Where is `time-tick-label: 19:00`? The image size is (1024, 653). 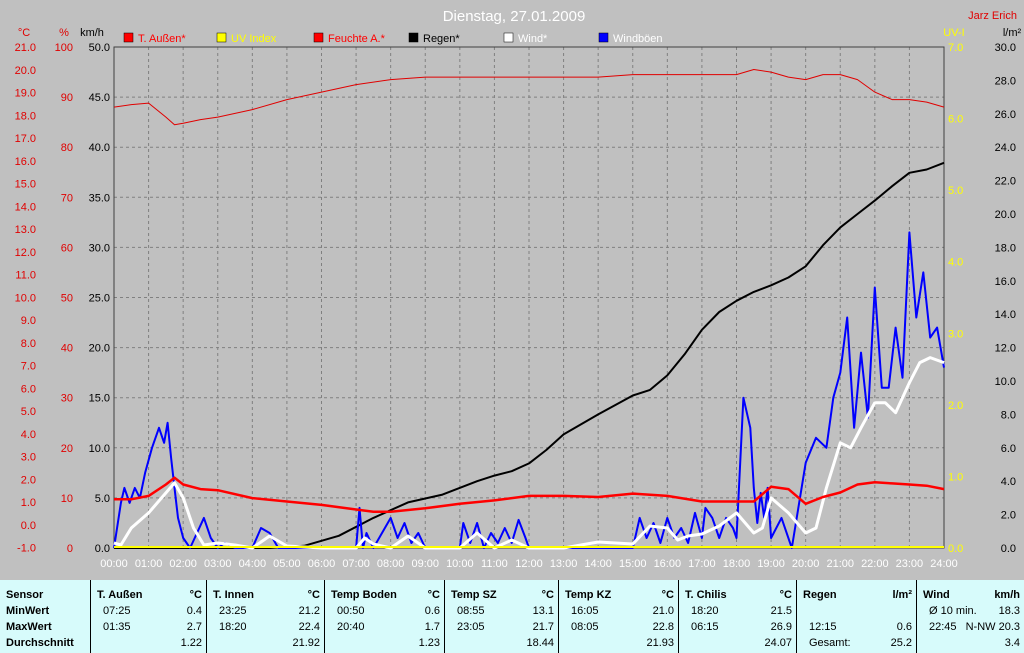 time-tick-label: 19:00 is located at coordinates (771, 564).